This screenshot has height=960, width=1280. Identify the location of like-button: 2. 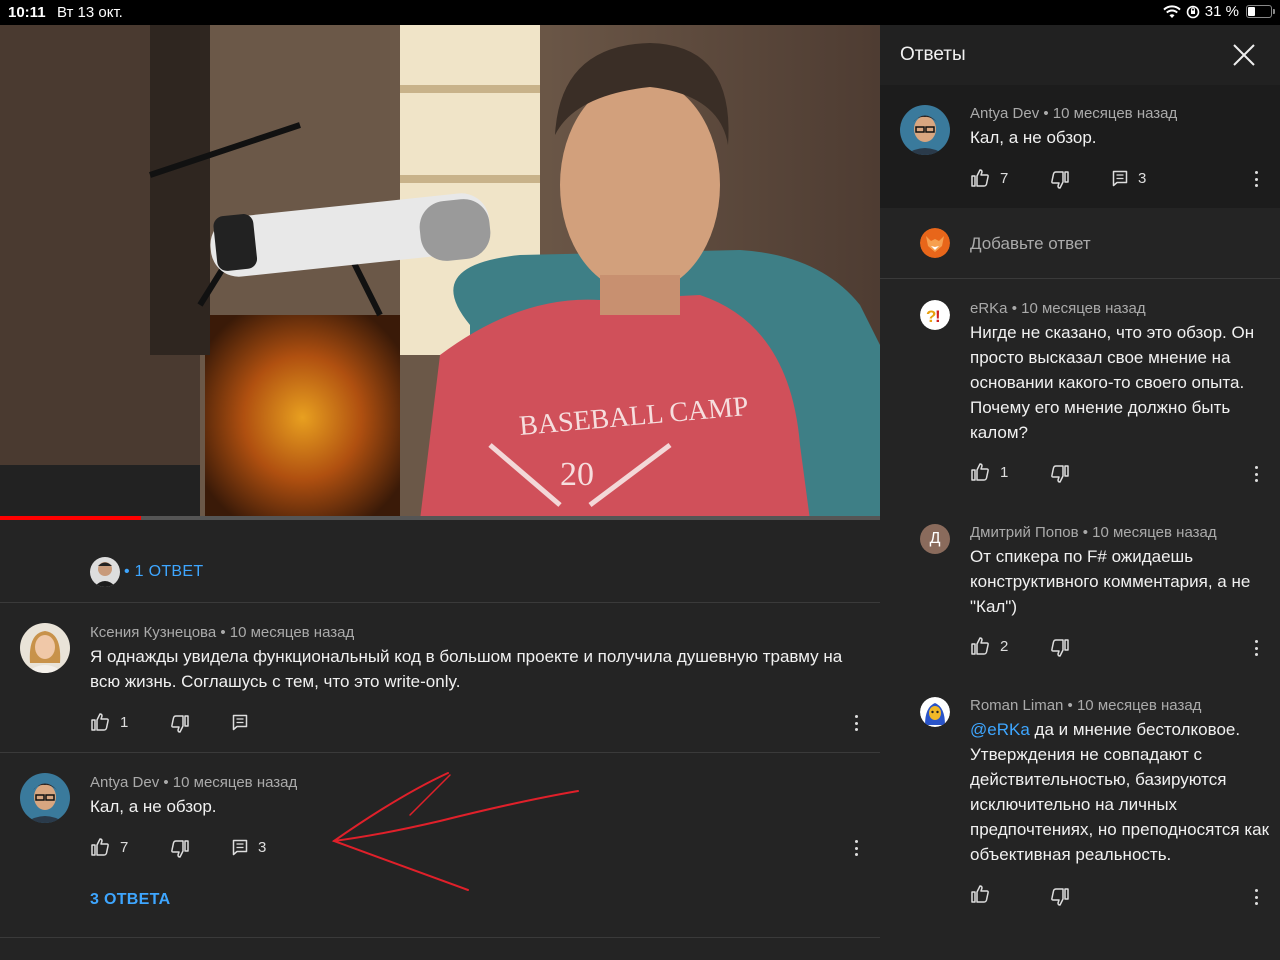
(989, 646).